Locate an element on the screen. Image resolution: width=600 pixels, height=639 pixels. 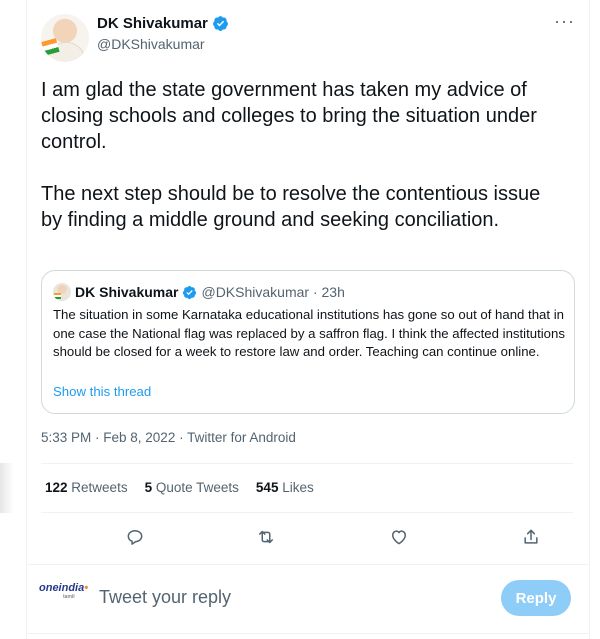
like-icon is located at coordinates (399, 537).